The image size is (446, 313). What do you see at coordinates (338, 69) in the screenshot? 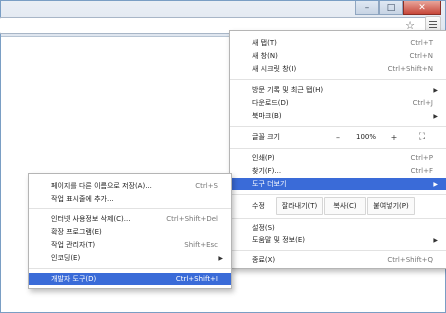
I see `menu-item-new-incognito-window: 새 시크릿 창(I) Ctrl+Shift+N` at bounding box center [338, 69].